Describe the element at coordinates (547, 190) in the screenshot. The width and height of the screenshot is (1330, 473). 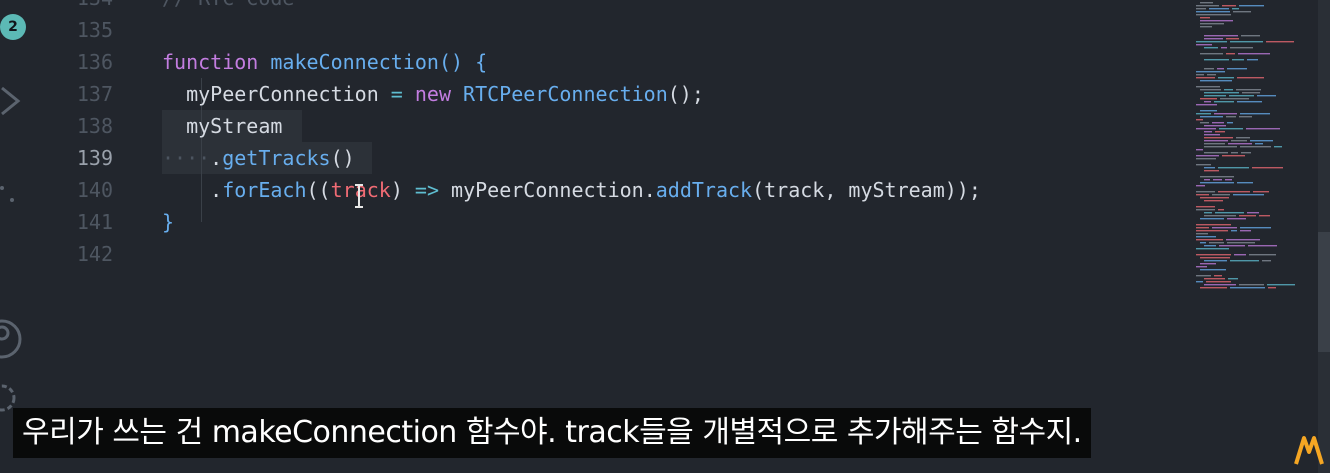
I see `code-token: myPeerConnection.` at that location.